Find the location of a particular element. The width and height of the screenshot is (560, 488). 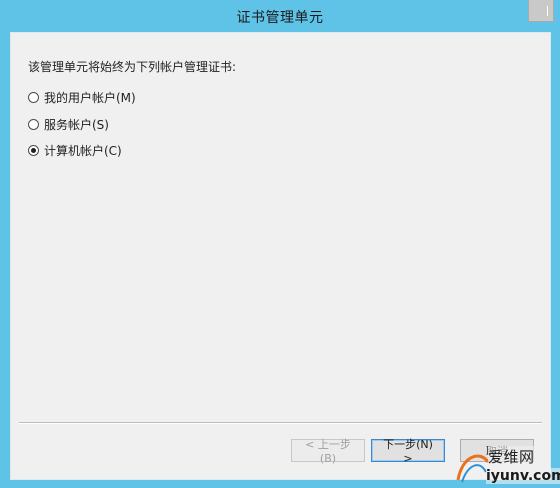

next-button: 下一步(N) > is located at coordinates (408, 451).